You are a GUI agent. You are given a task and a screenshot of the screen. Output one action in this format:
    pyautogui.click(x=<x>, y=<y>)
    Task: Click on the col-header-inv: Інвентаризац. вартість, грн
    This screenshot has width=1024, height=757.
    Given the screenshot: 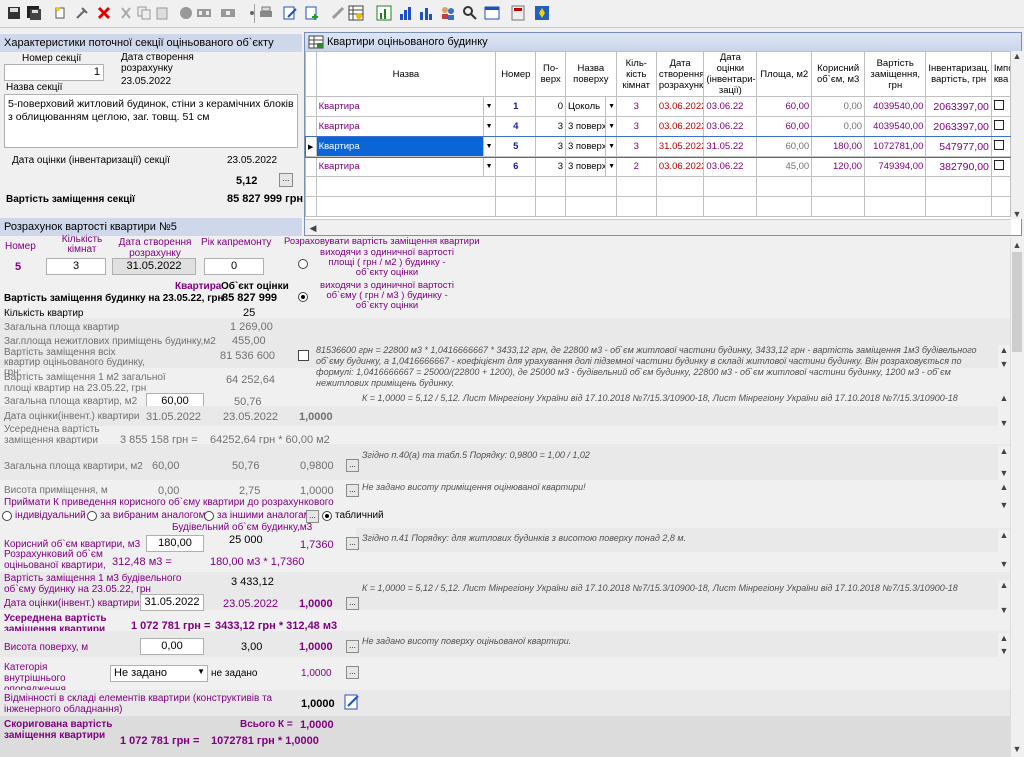 What is the action you would take?
    pyautogui.click(x=958, y=74)
    